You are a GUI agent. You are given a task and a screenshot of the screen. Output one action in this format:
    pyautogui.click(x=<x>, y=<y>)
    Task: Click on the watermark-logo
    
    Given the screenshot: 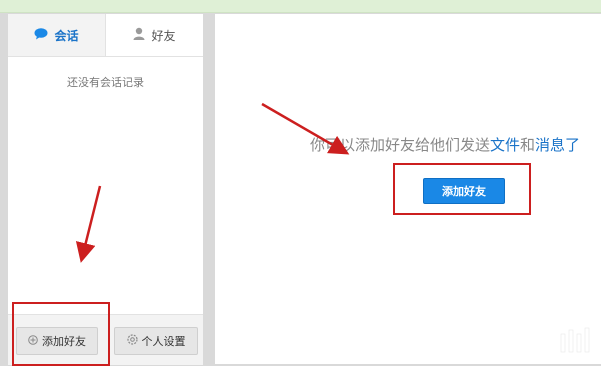 What is the action you would take?
    pyautogui.click(x=577, y=340)
    